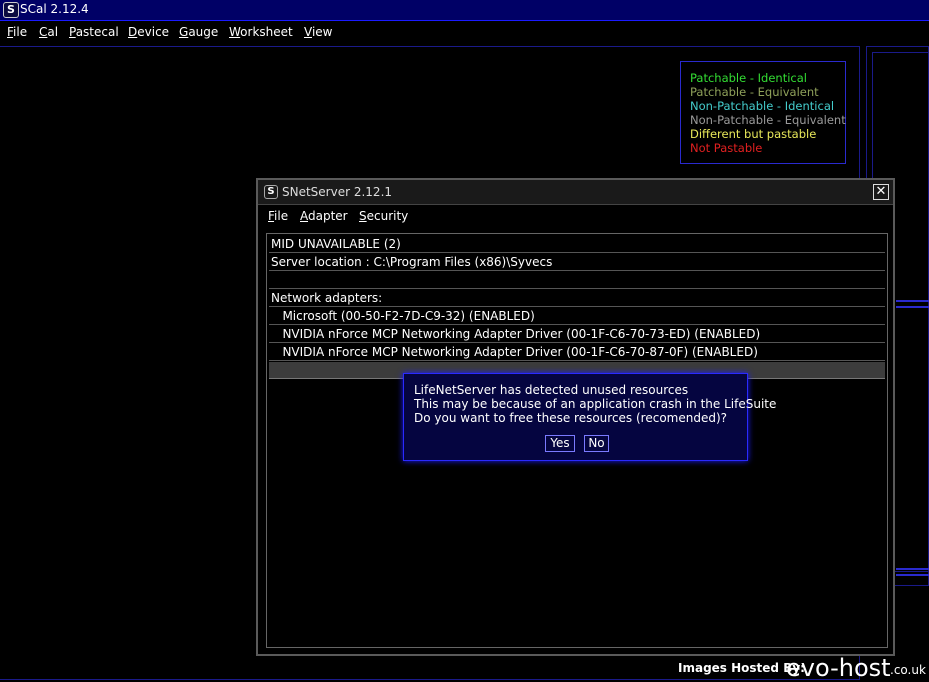 The height and width of the screenshot is (682, 929). Describe the element at coordinates (577, 298) in the screenshot. I see `list-item: Network adapters:` at that location.